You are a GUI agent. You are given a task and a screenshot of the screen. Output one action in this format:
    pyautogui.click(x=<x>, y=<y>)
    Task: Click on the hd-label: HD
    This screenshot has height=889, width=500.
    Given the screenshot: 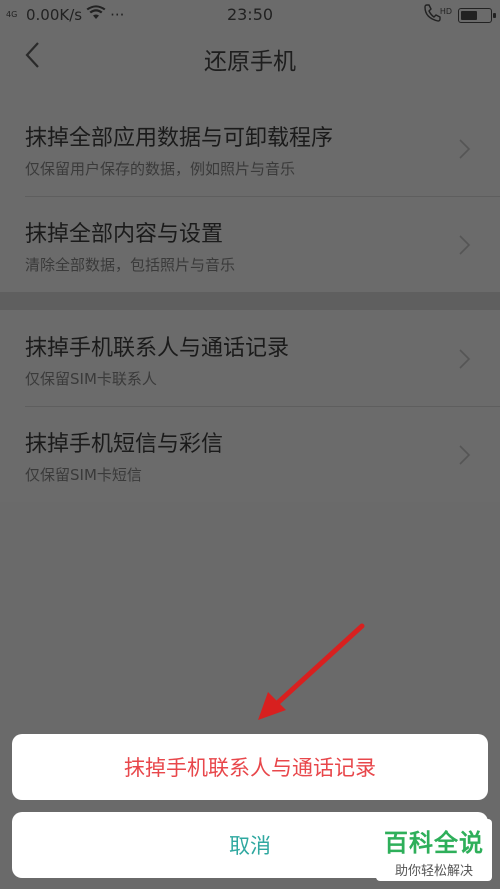 What is the action you would take?
    pyautogui.click(x=445, y=11)
    